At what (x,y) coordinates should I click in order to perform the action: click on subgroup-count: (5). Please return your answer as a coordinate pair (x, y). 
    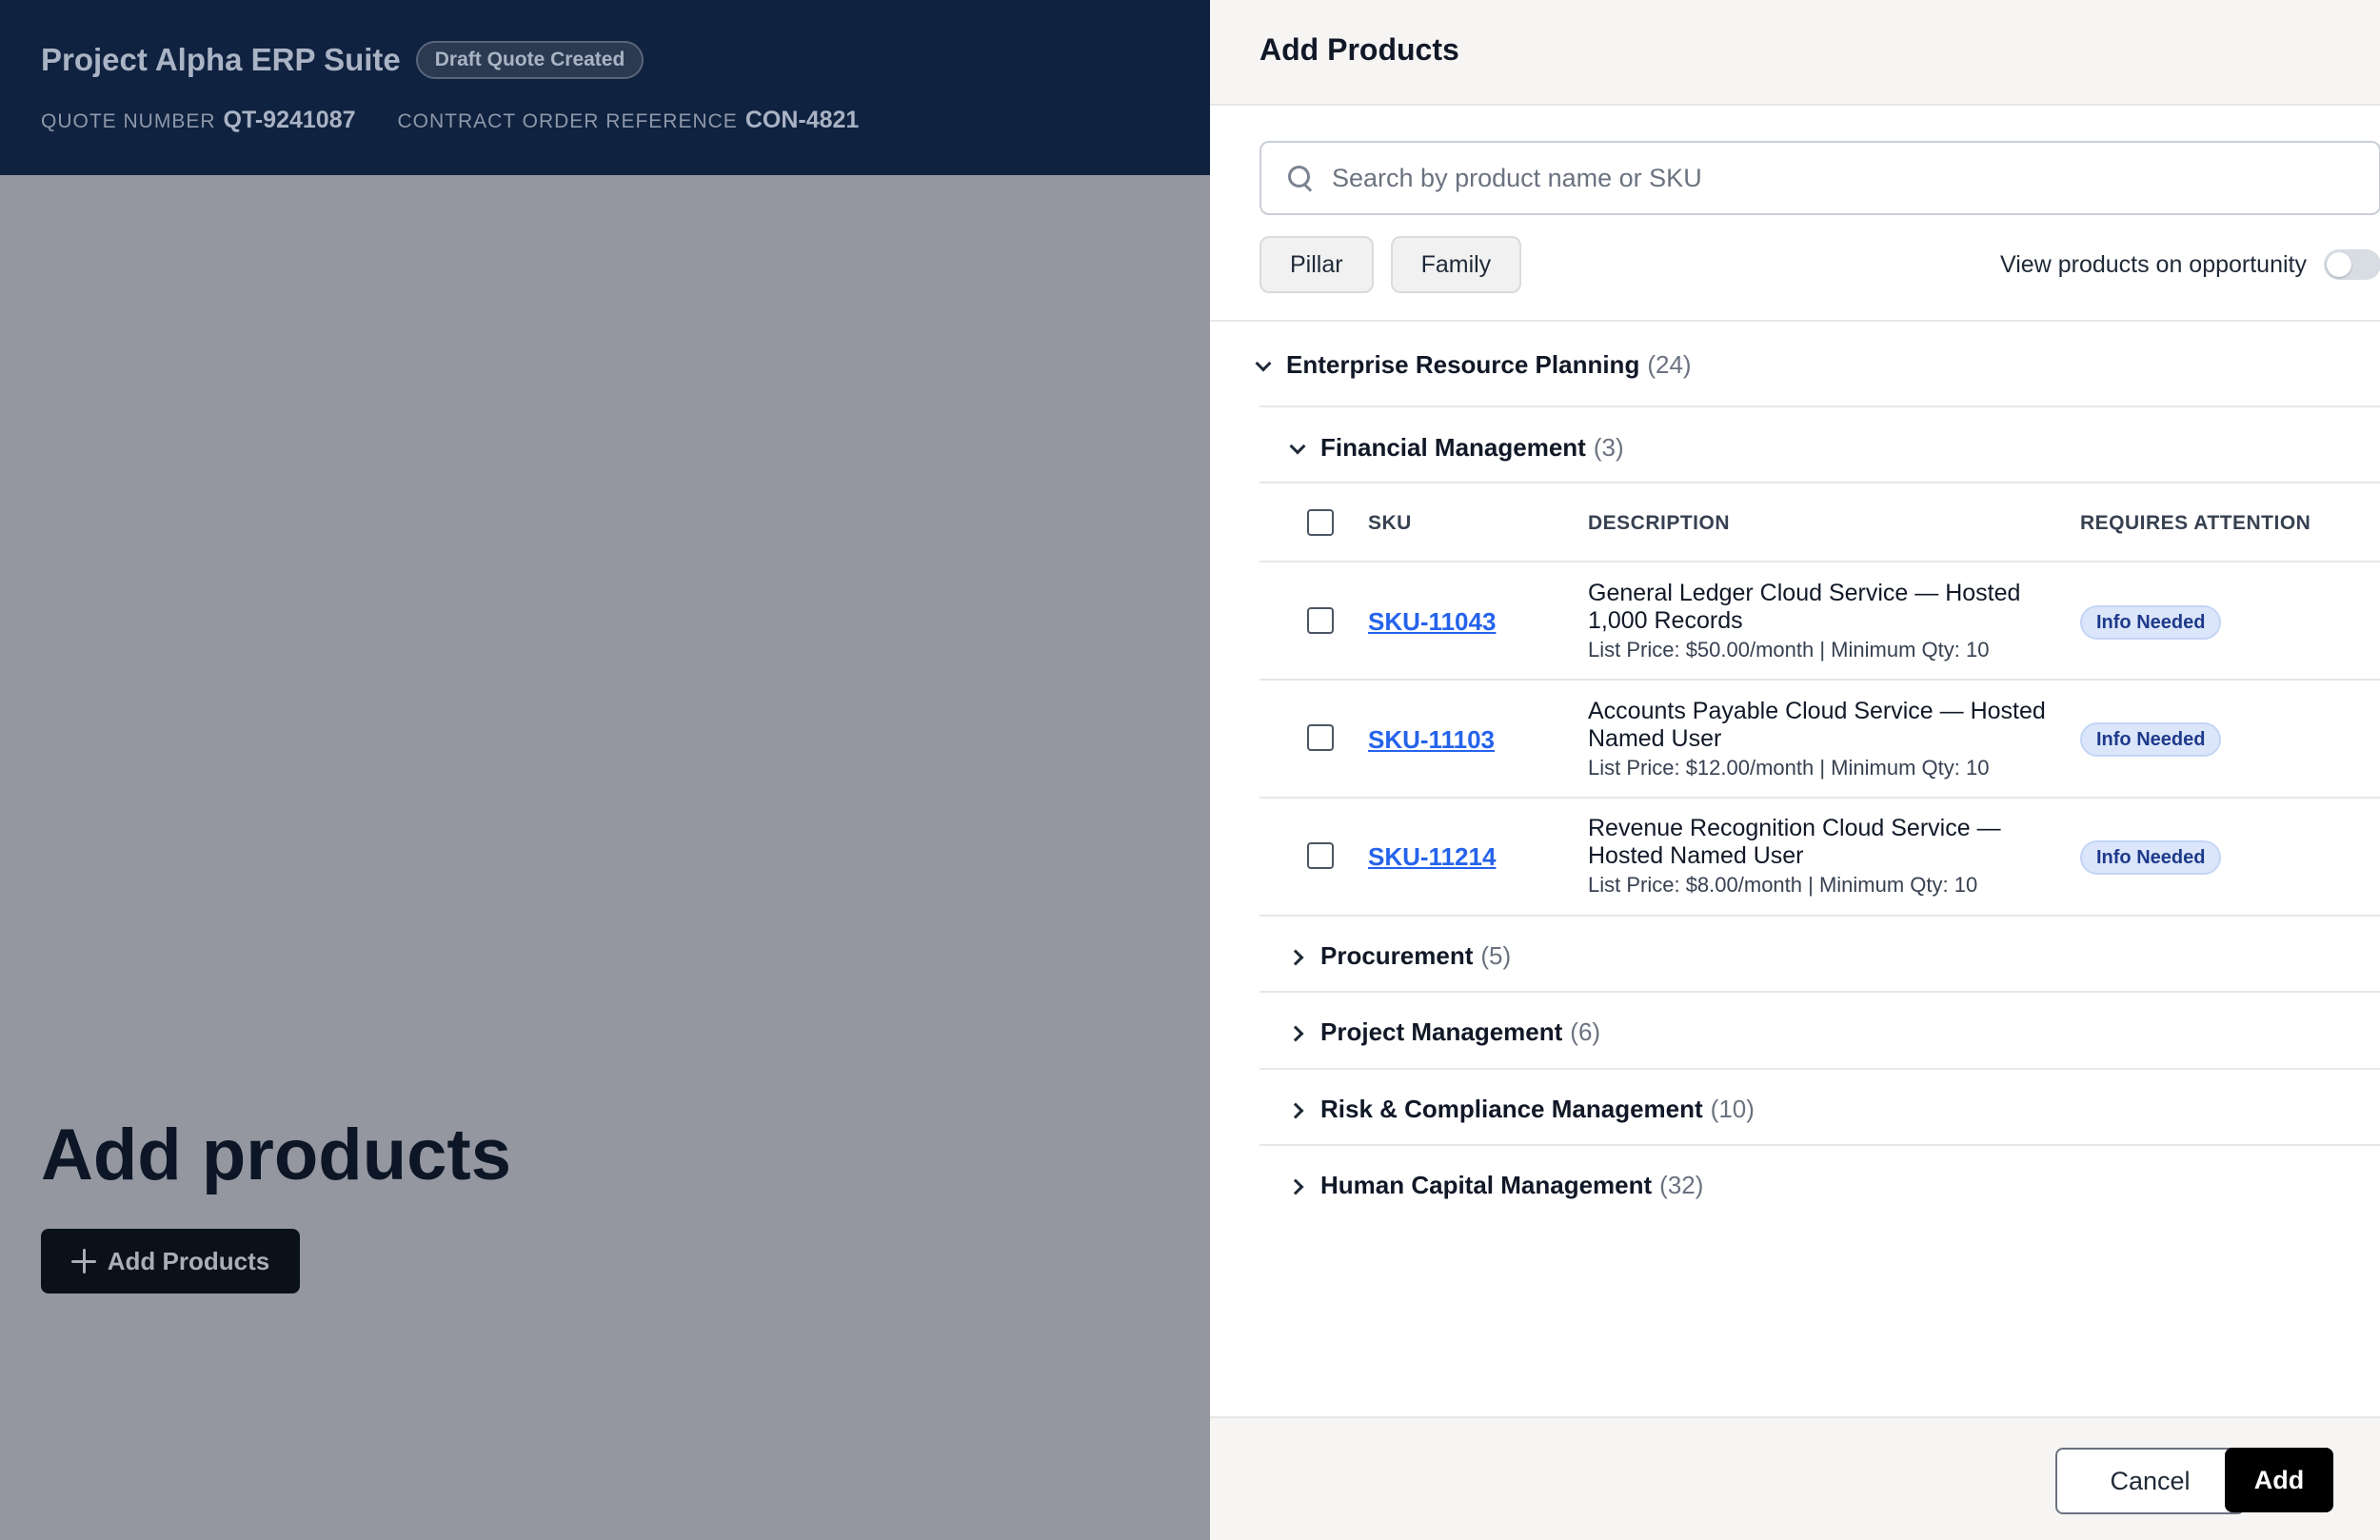
    Looking at the image, I should click on (1496, 955).